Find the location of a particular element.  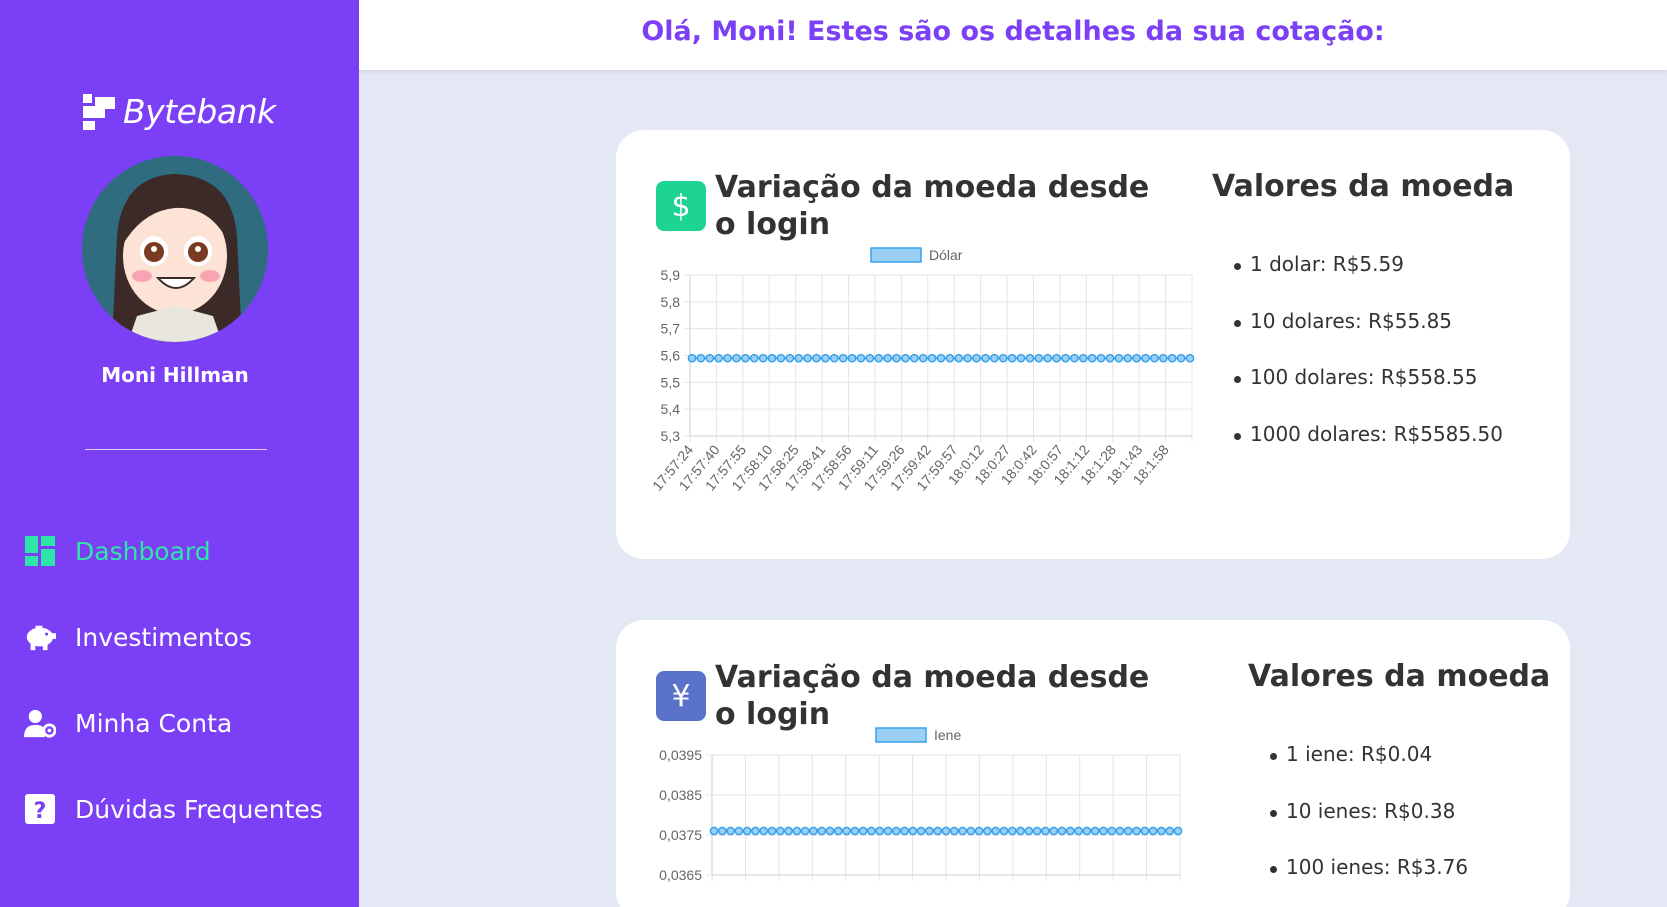

chart-legend: Dólar is located at coordinates (916, 255).